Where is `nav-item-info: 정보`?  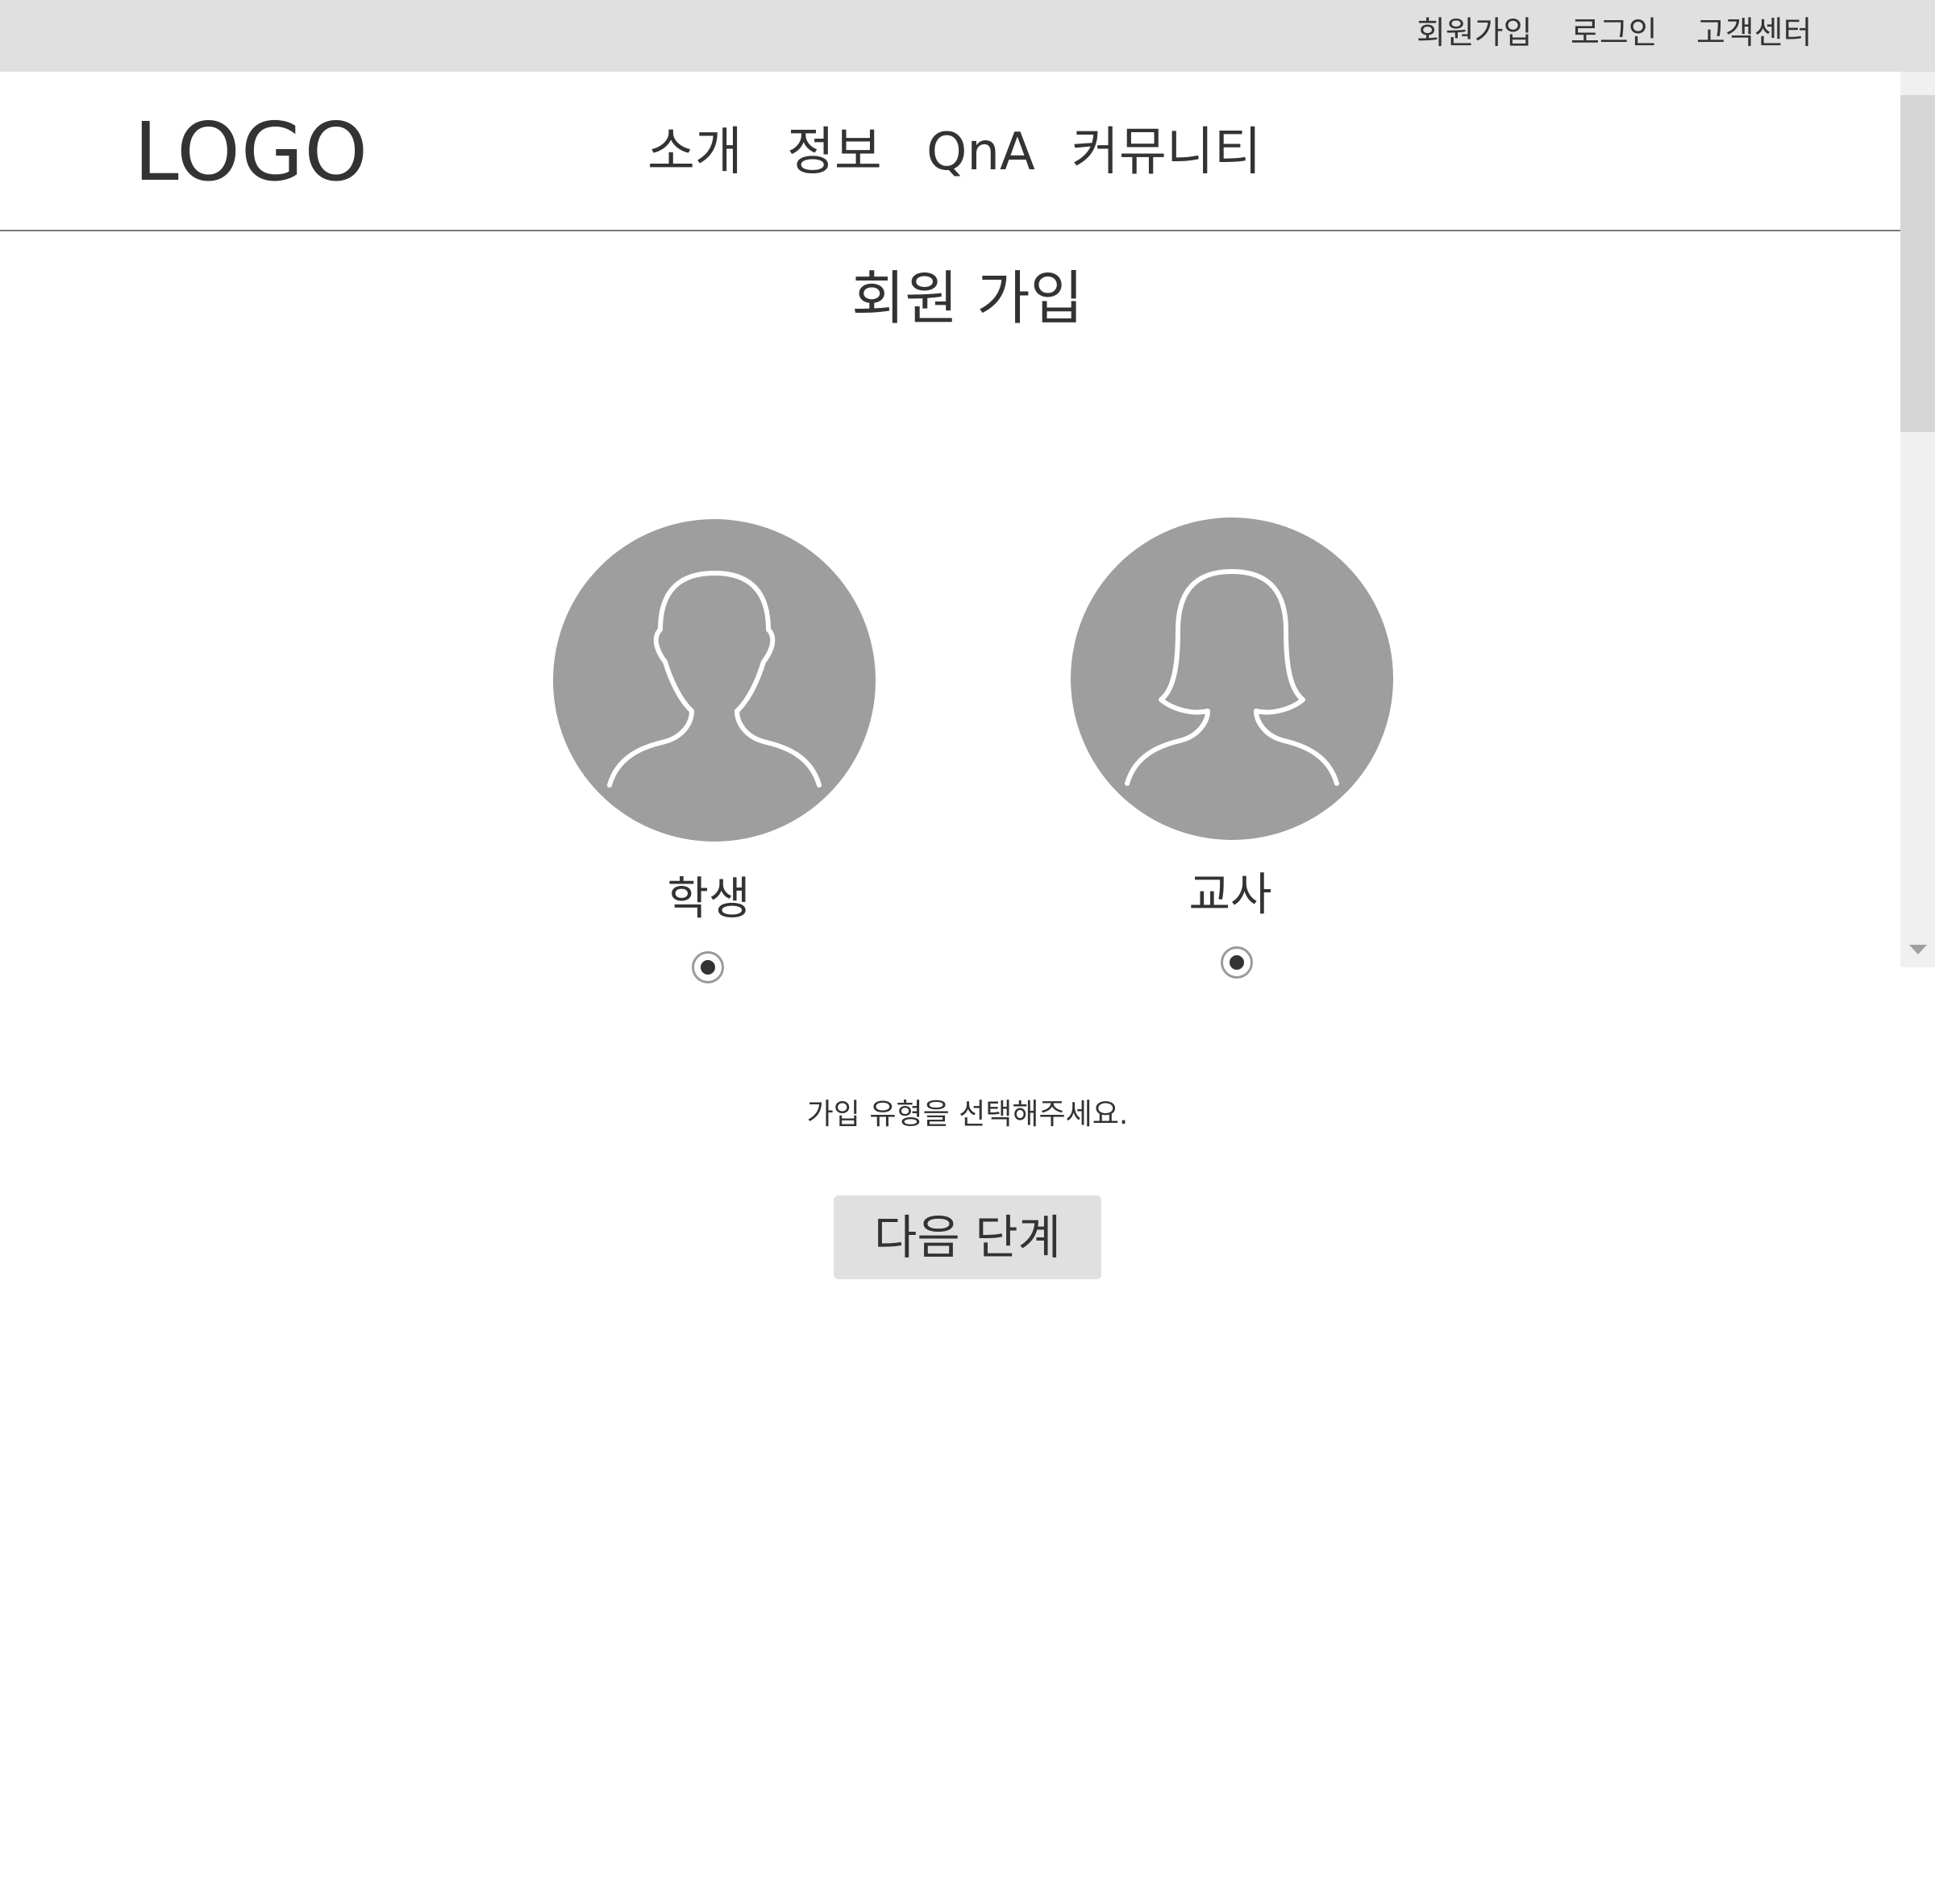 nav-item-info: 정보 is located at coordinates (834, 153).